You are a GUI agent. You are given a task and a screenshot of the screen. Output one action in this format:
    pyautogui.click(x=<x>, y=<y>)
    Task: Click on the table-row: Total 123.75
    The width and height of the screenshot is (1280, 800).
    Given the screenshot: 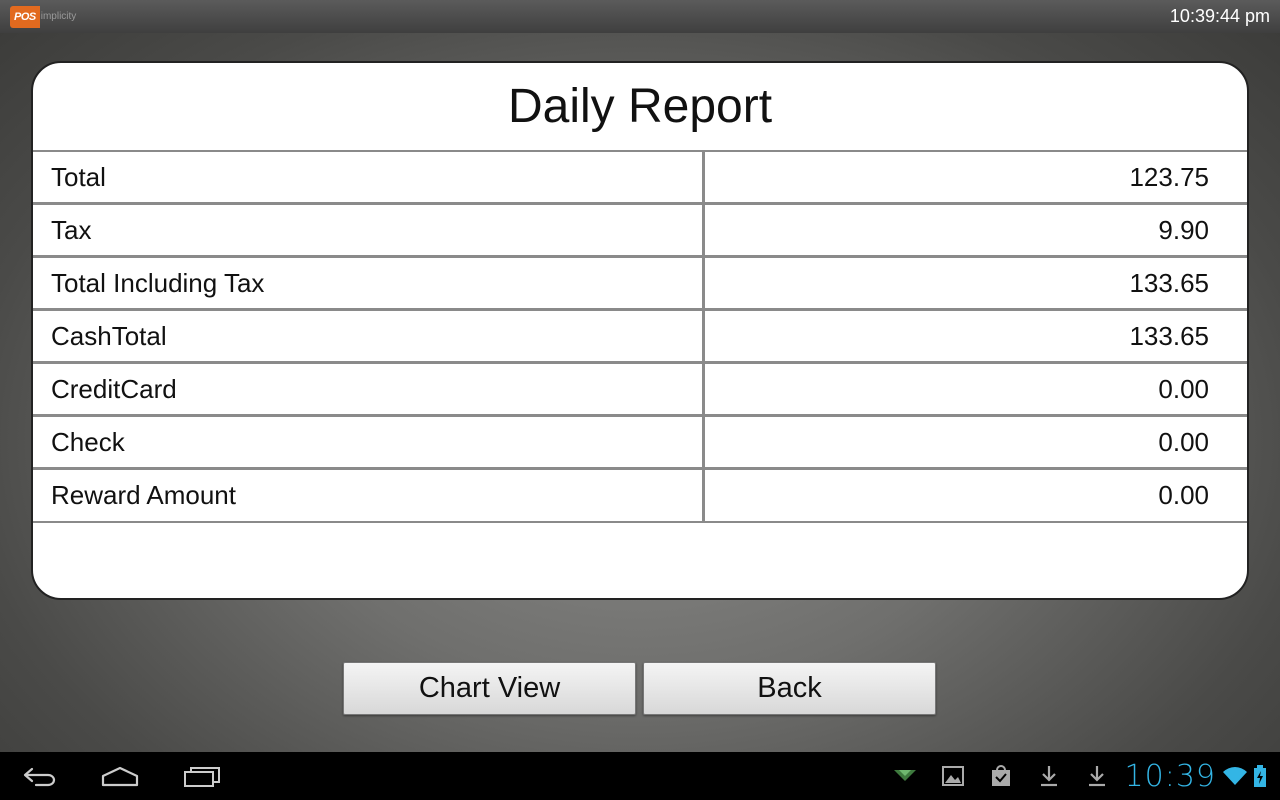 What is the action you would take?
    pyautogui.click(x=640, y=178)
    